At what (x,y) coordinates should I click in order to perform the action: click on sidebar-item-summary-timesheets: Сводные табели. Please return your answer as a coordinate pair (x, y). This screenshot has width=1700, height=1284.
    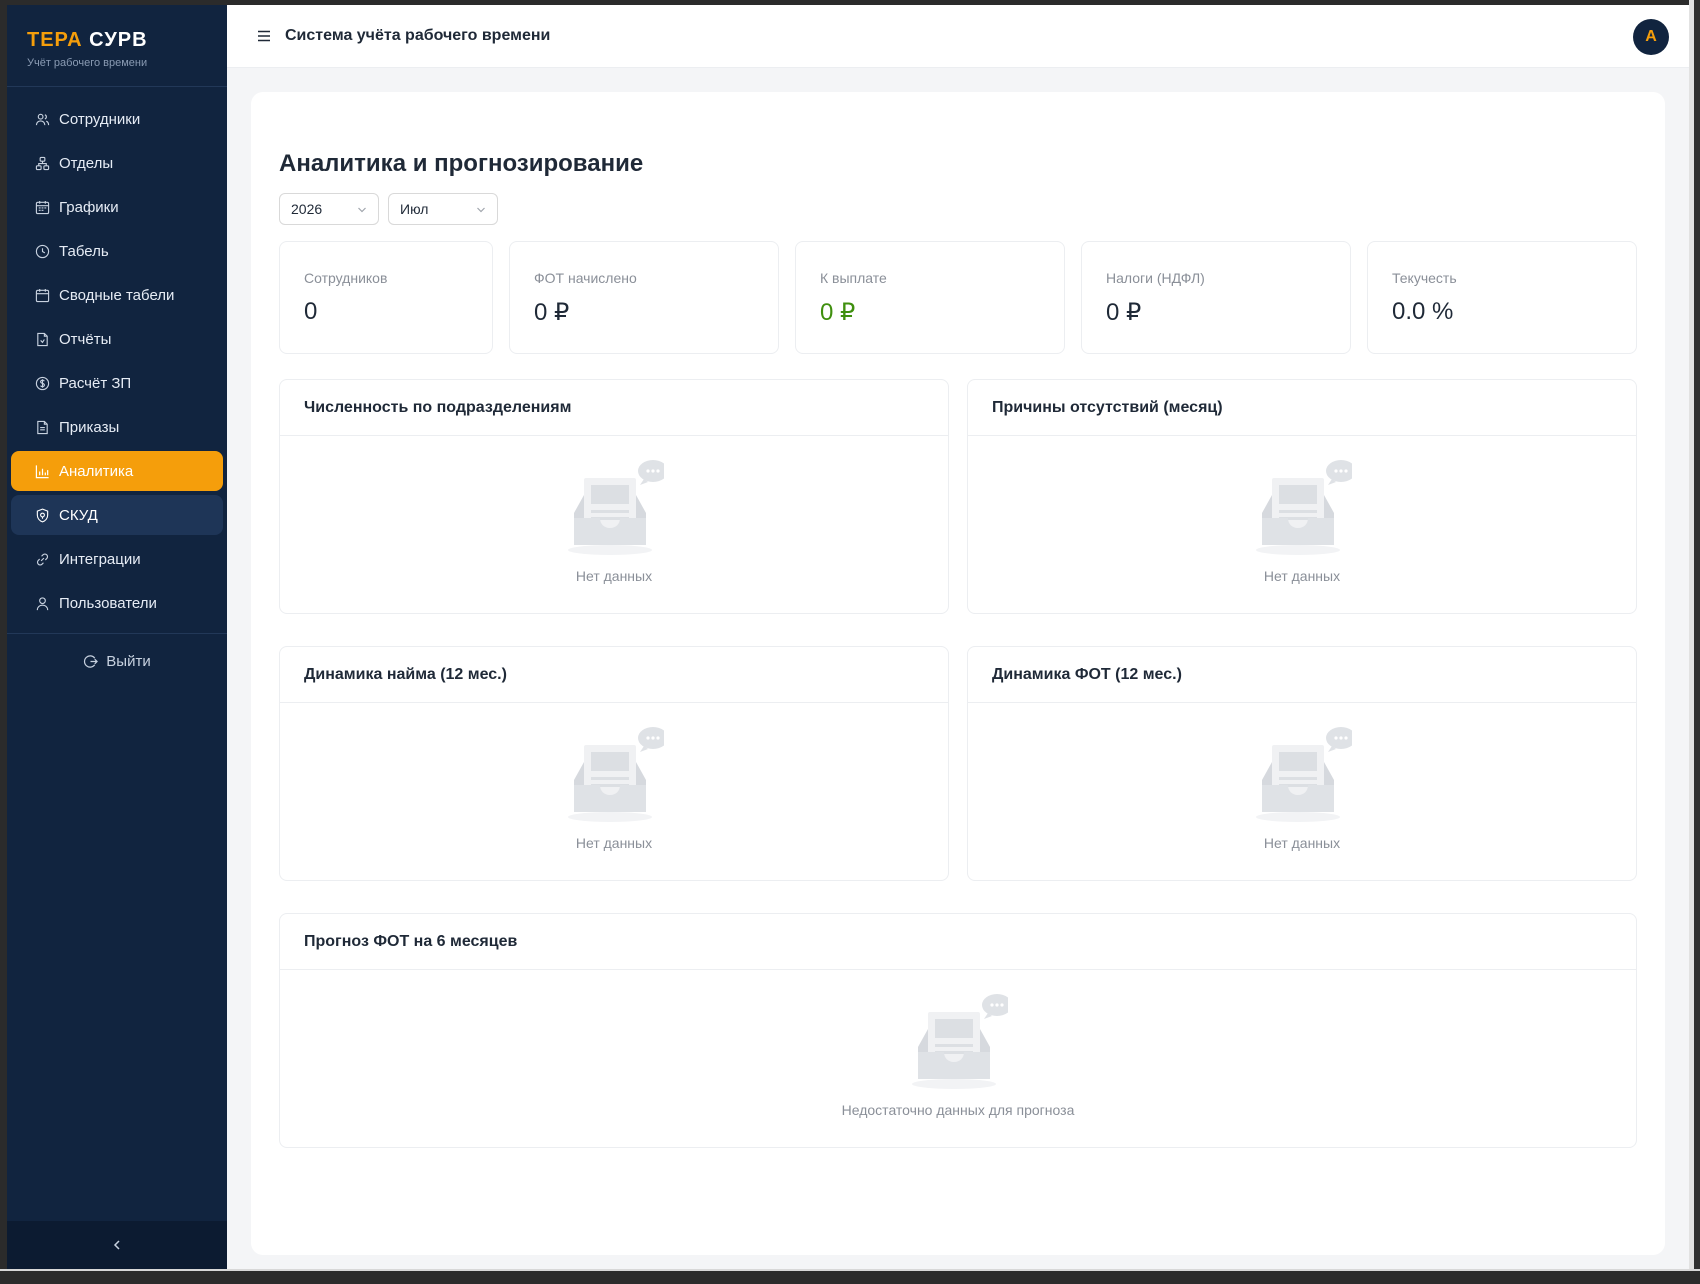
    Looking at the image, I should click on (117, 295).